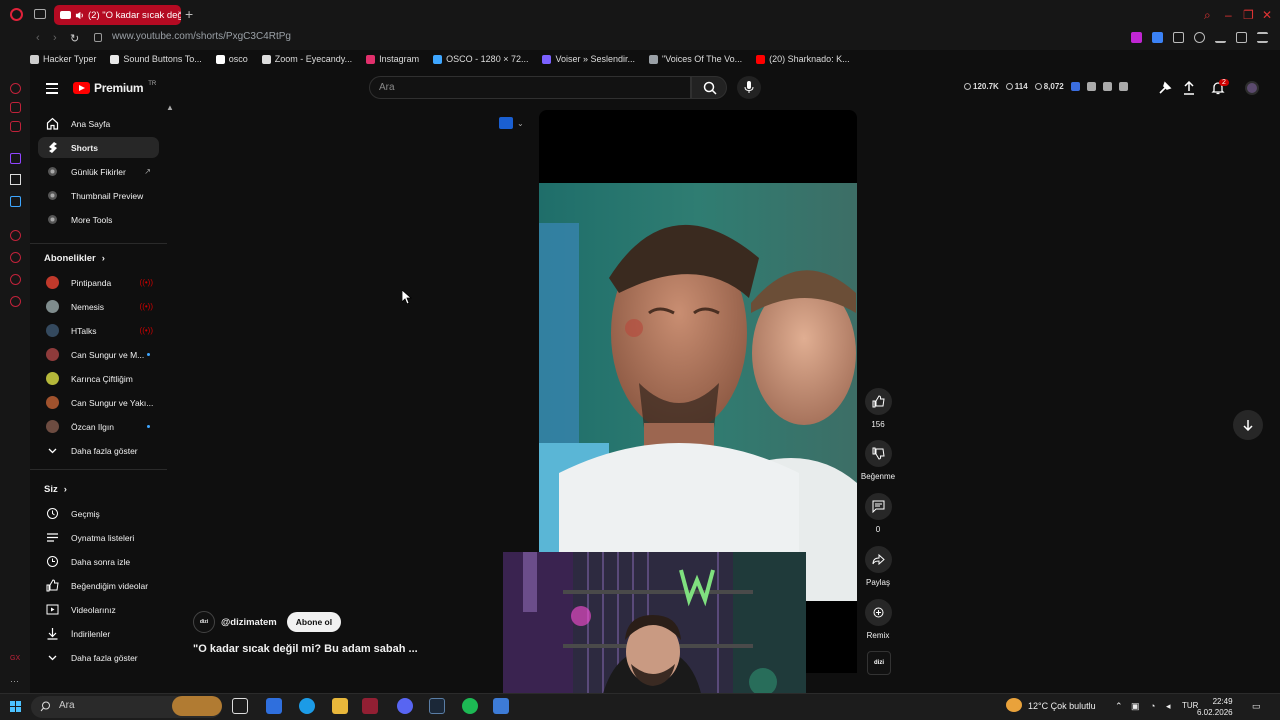 The width and height of the screenshot is (1280, 720). What do you see at coordinates (1267, 15) in the screenshot?
I see `close-icon: ✕` at bounding box center [1267, 15].